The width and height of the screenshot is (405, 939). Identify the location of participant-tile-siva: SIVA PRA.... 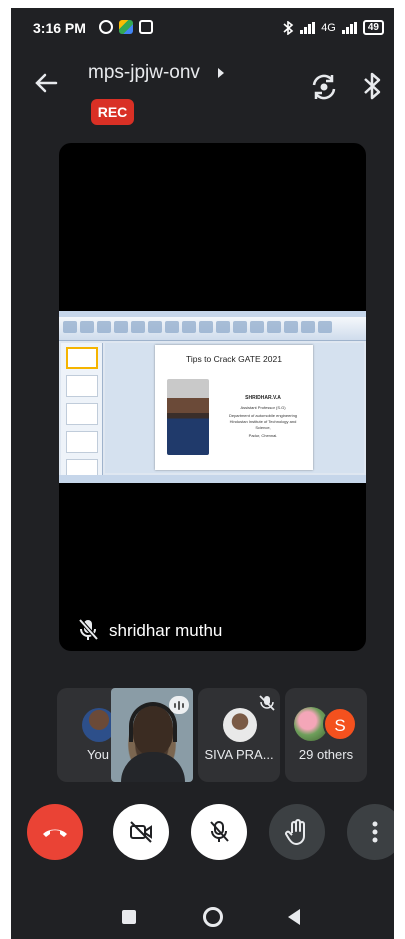
(239, 735).